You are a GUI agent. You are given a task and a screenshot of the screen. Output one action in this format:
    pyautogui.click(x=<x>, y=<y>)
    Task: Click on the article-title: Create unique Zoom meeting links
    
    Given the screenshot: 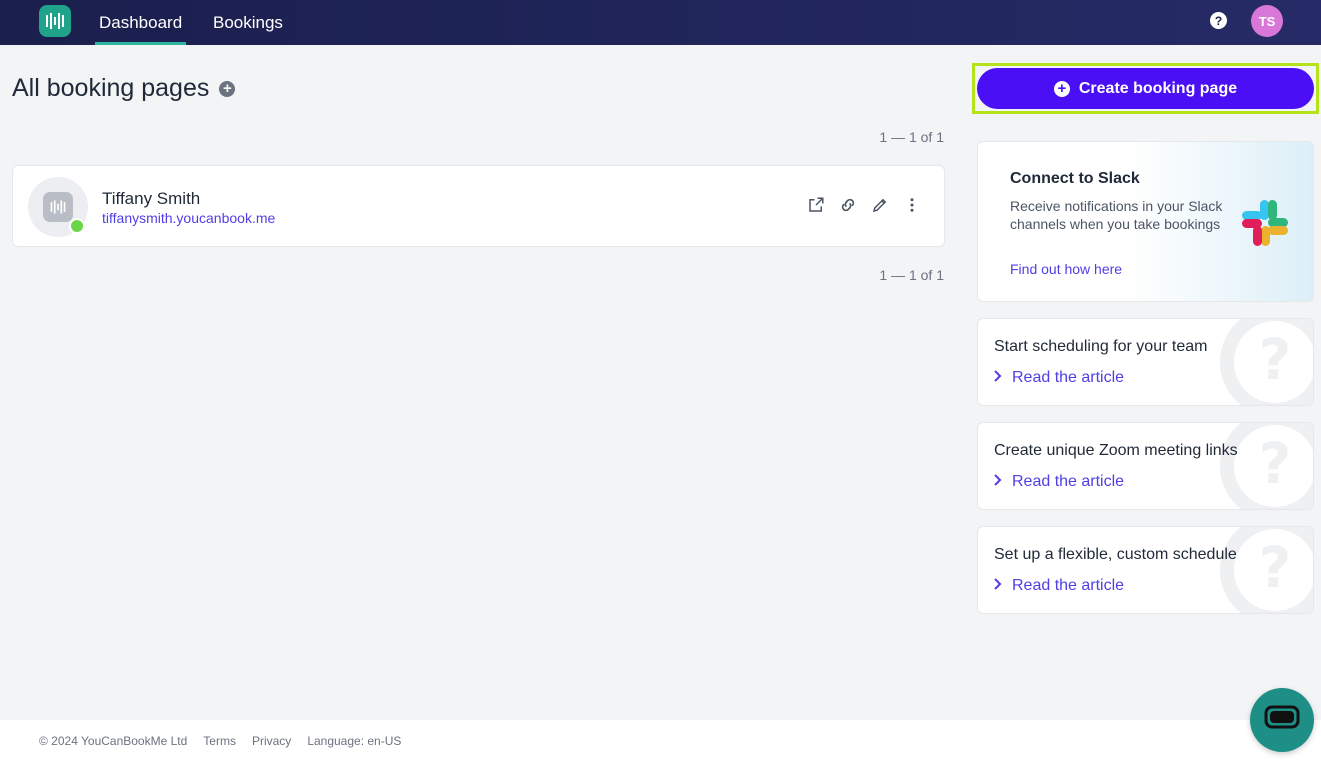 What is the action you would take?
    pyautogui.click(x=1116, y=450)
    